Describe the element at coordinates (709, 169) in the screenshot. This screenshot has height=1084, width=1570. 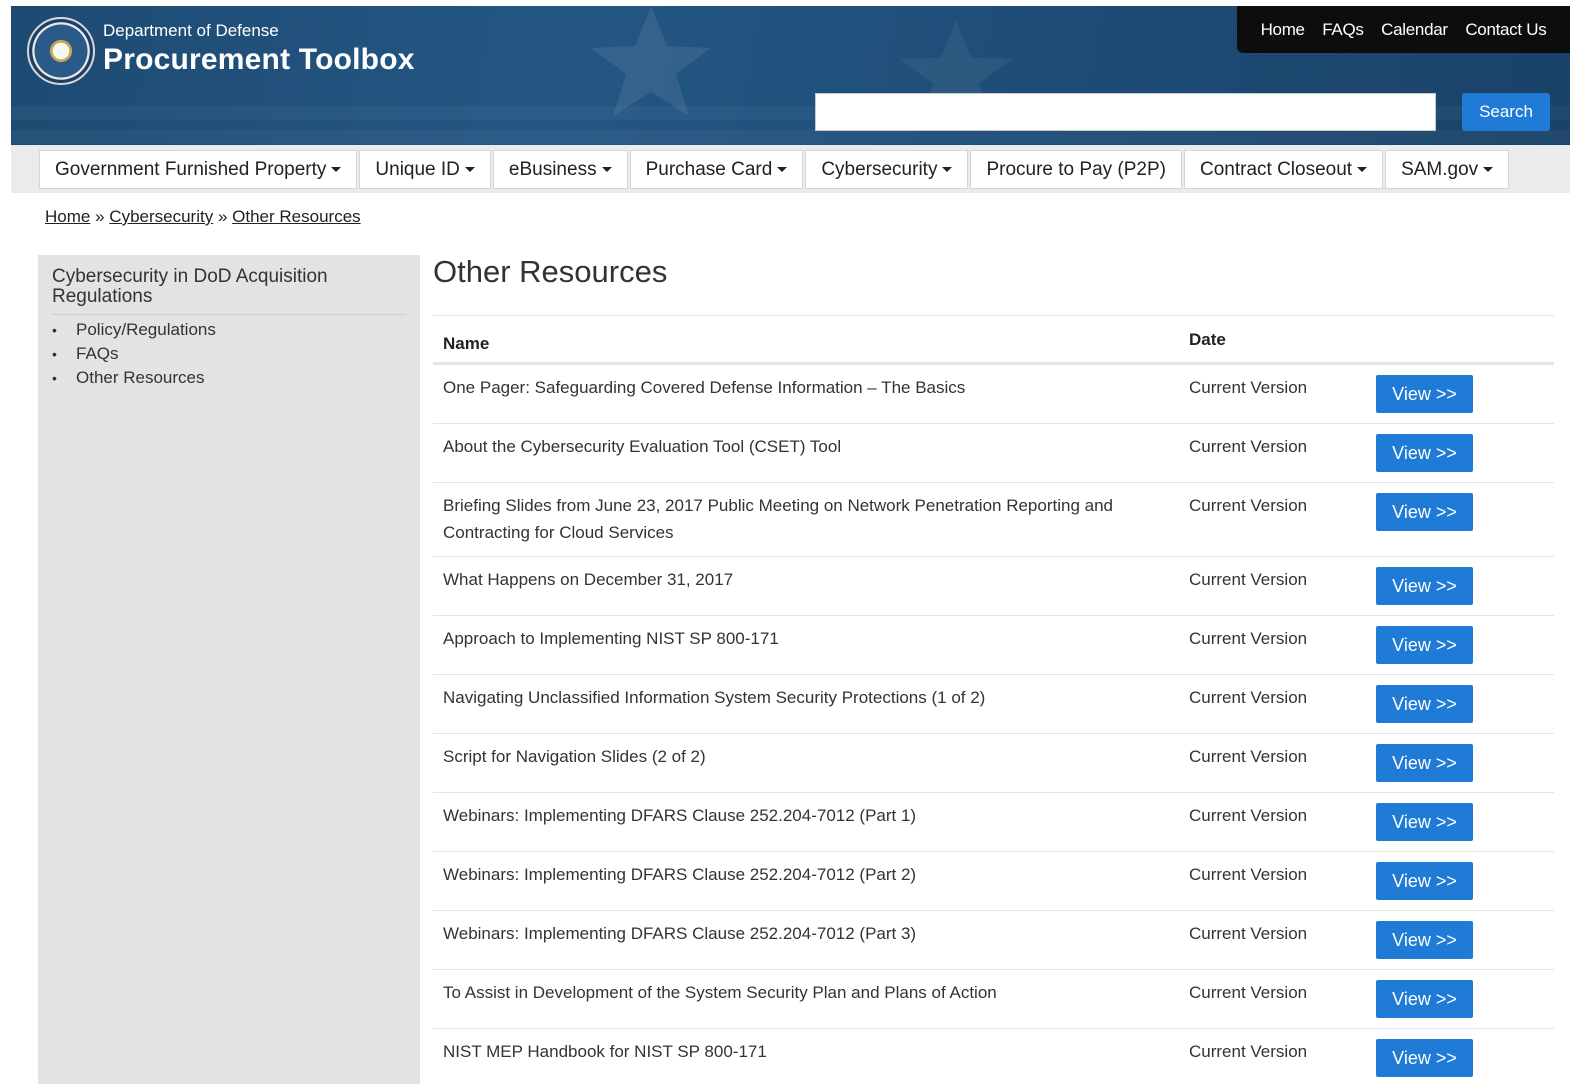
I see `nav-item-label: Purchase Card` at that location.